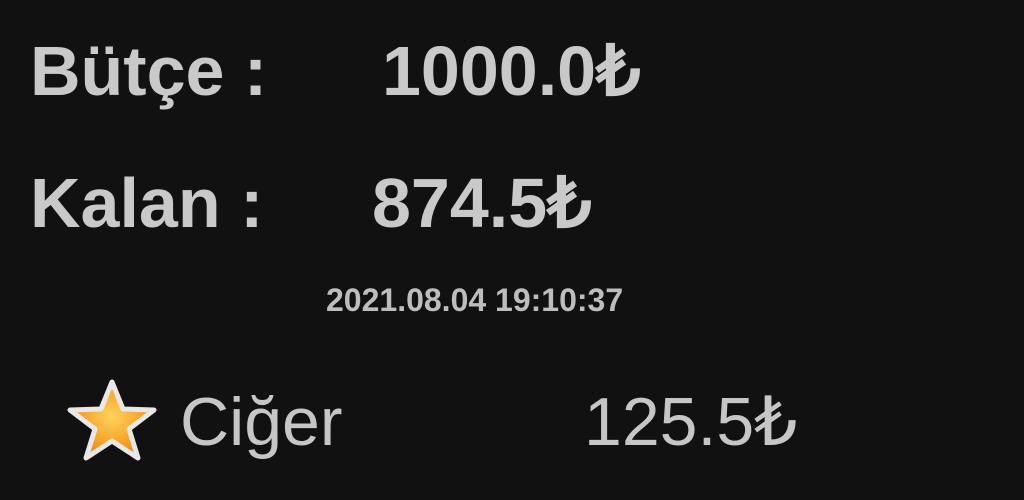 This screenshot has height=500, width=1024. Describe the element at coordinates (147, 203) in the screenshot. I see `remaining-label: Kalan :` at that location.